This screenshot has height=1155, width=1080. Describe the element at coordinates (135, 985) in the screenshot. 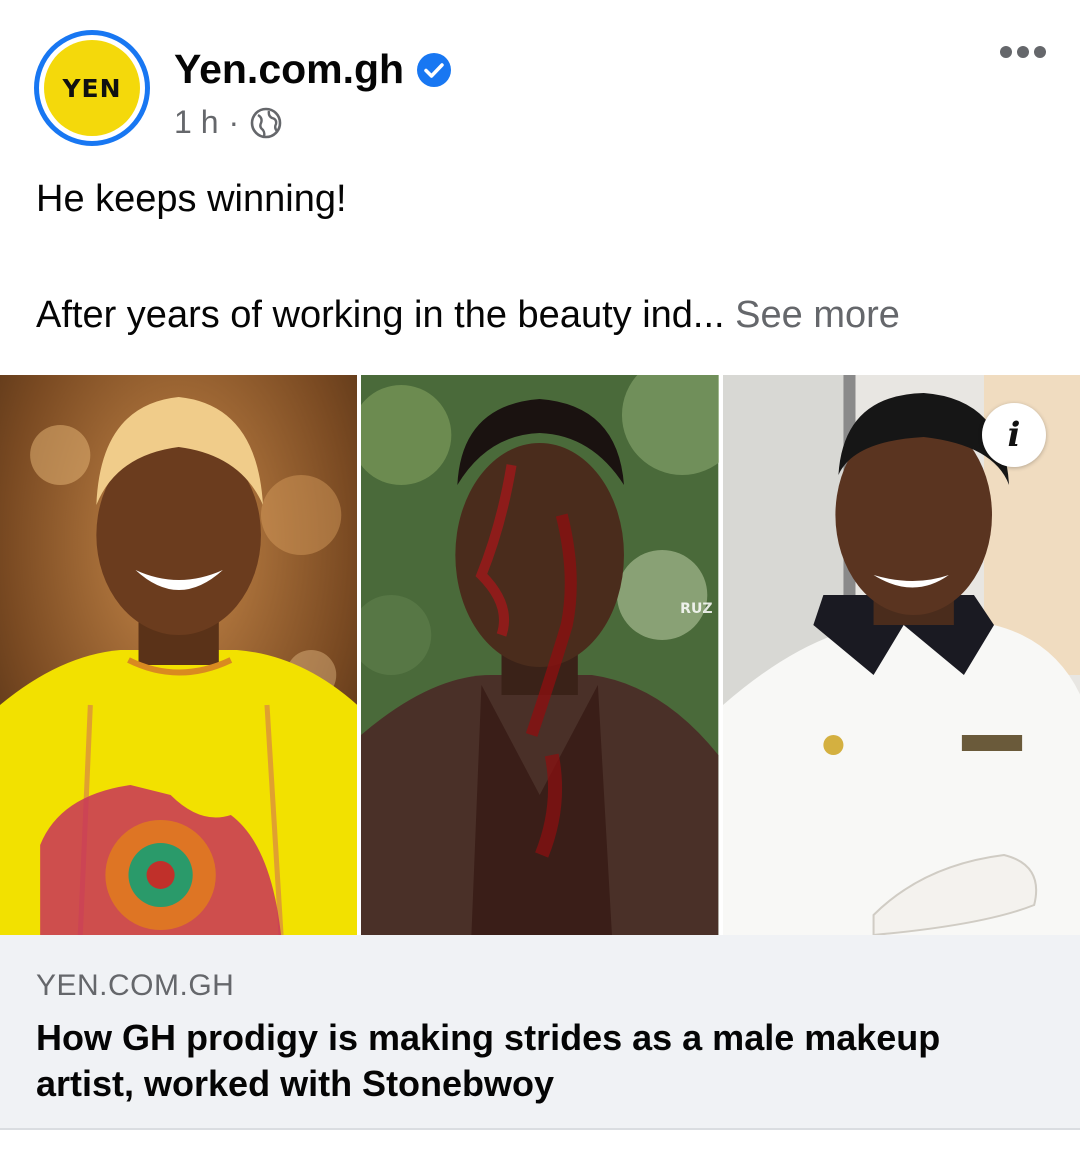

I see `link-domain: YEN.COM.GH` at that location.